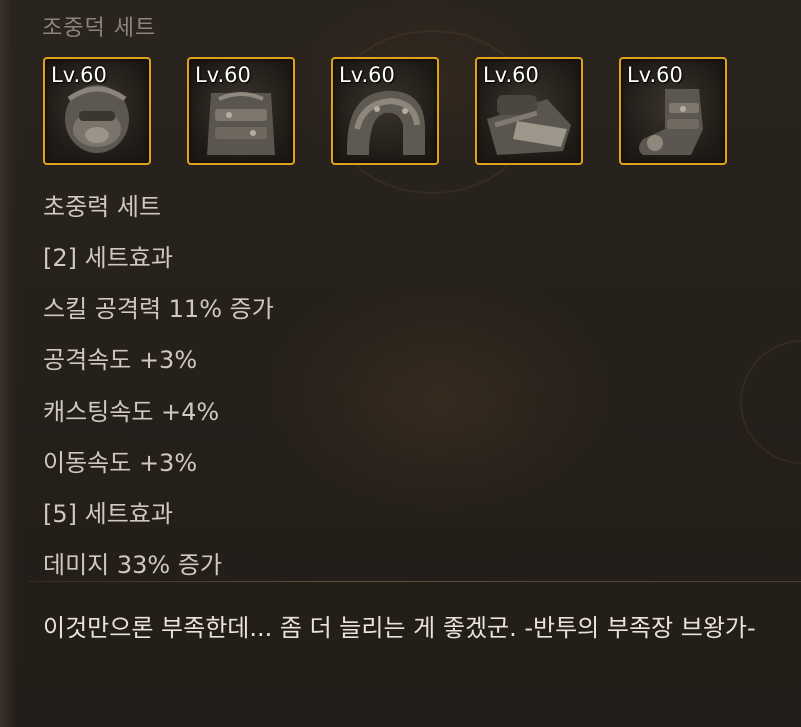 The height and width of the screenshot is (727, 801). I want to click on set-name: 초중력 세트, so click(102, 207).